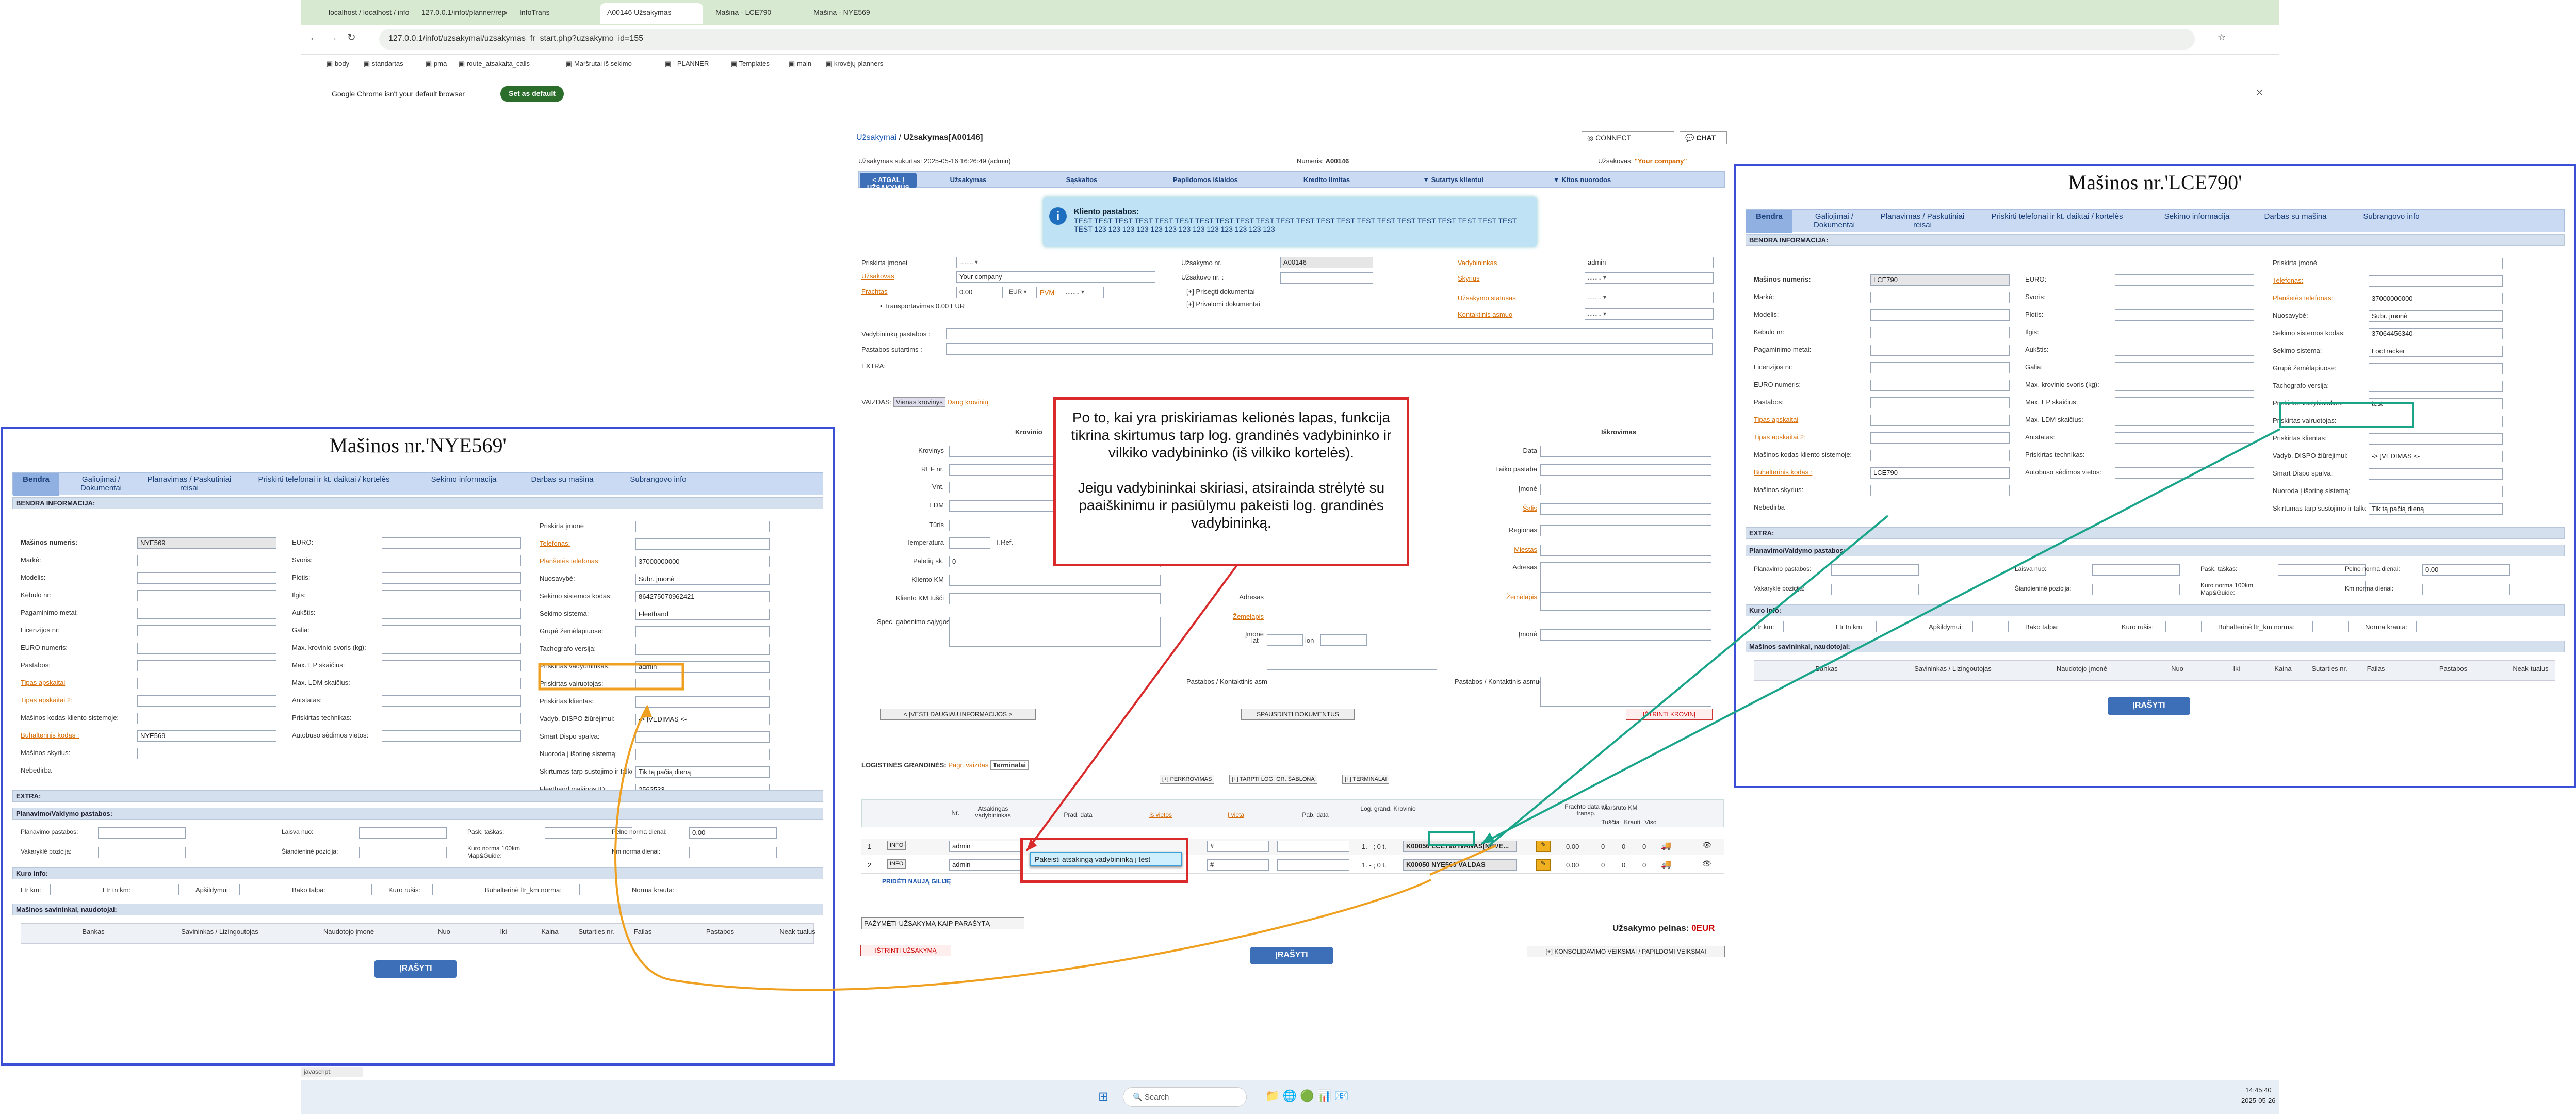 The width and height of the screenshot is (2576, 1114). I want to click on bookmark-item: ▣ Templates, so click(751, 64).